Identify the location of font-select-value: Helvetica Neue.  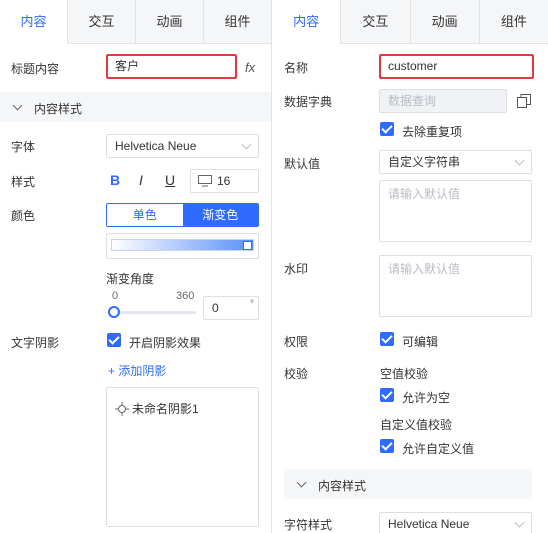
(156, 146).